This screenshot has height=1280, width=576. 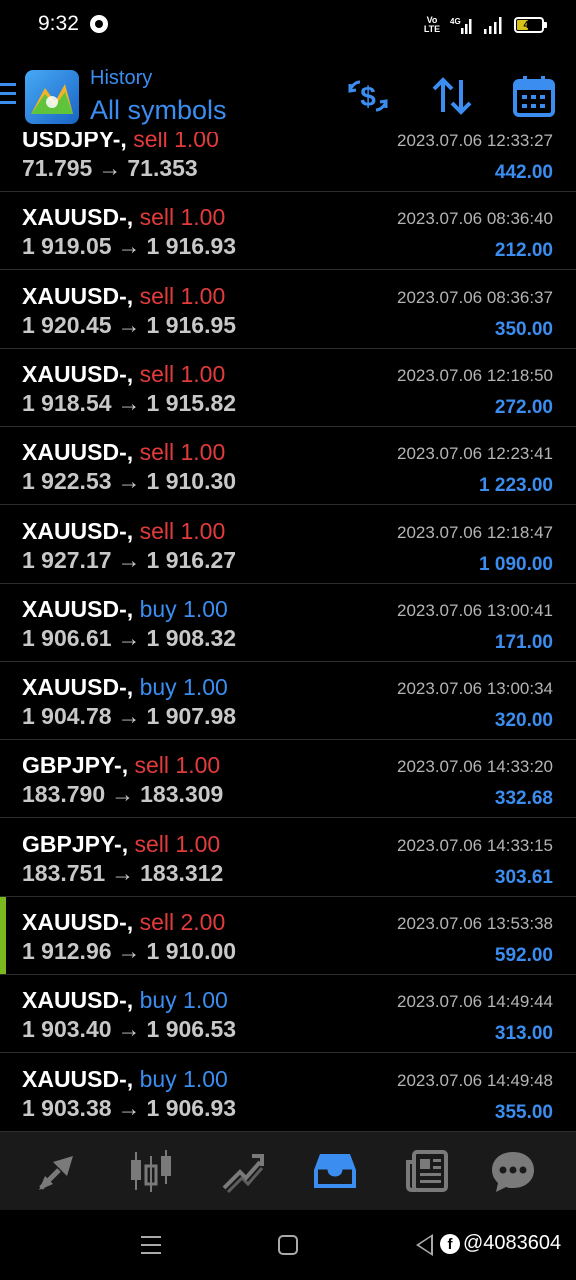 I want to click on candlestick-icon, so click(x=151, y=1171).